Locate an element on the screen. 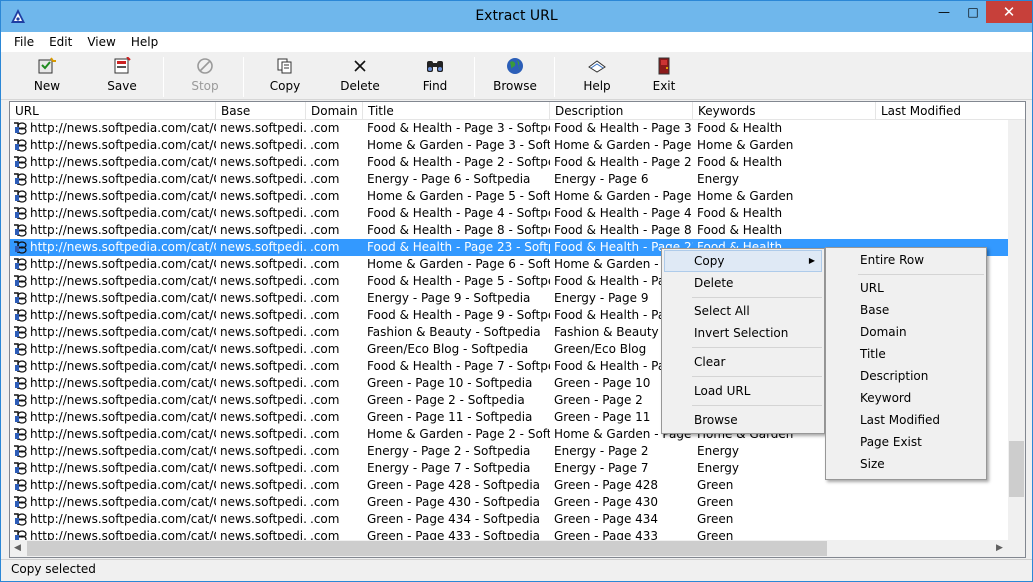 The width and height of the screenshot is (1033, 582). horizontal-scroll-thumb is located at coordinates (427, 548).